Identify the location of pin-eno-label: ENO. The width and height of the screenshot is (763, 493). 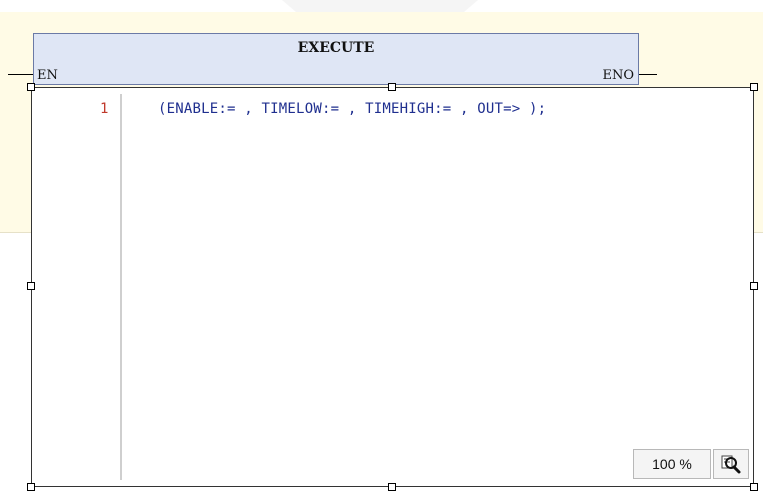
(618, 75).